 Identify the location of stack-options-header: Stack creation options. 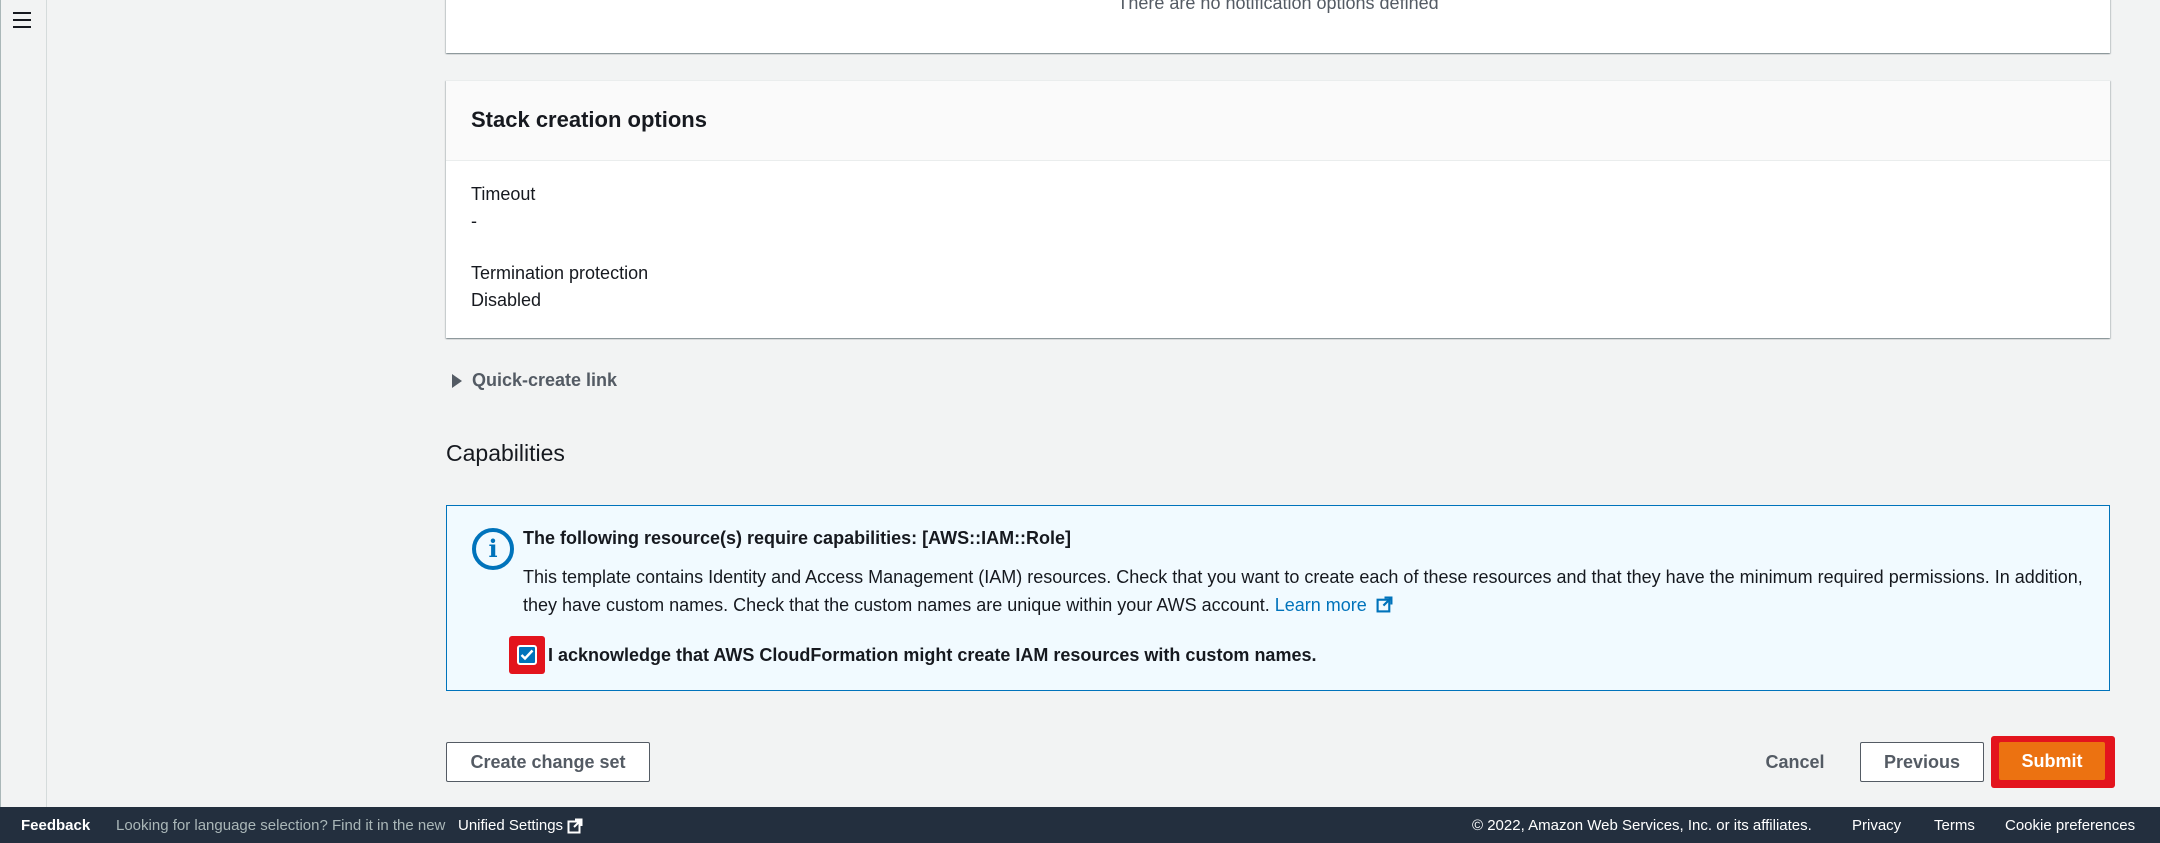
(1278, 121).